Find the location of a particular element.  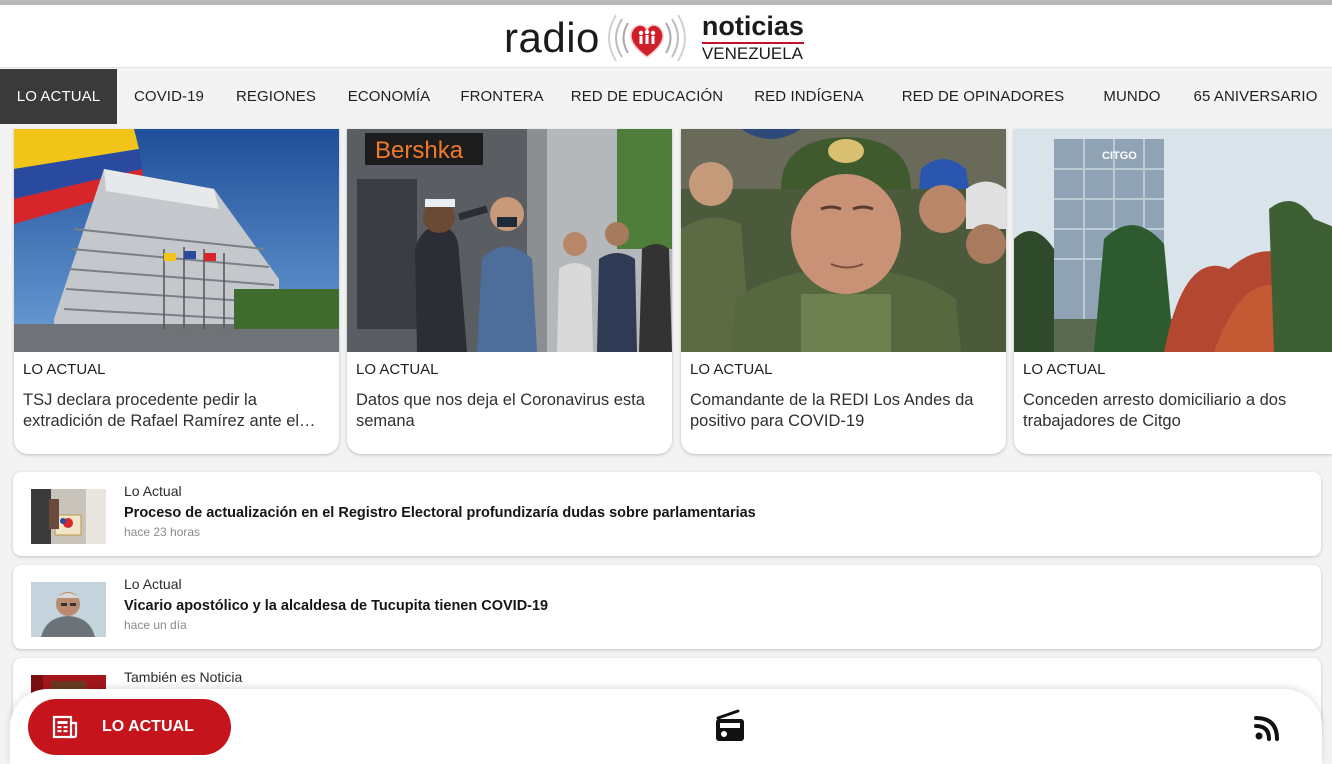

nav-tab-covid-19: COVID-19 is located at coordinates (169, 96).